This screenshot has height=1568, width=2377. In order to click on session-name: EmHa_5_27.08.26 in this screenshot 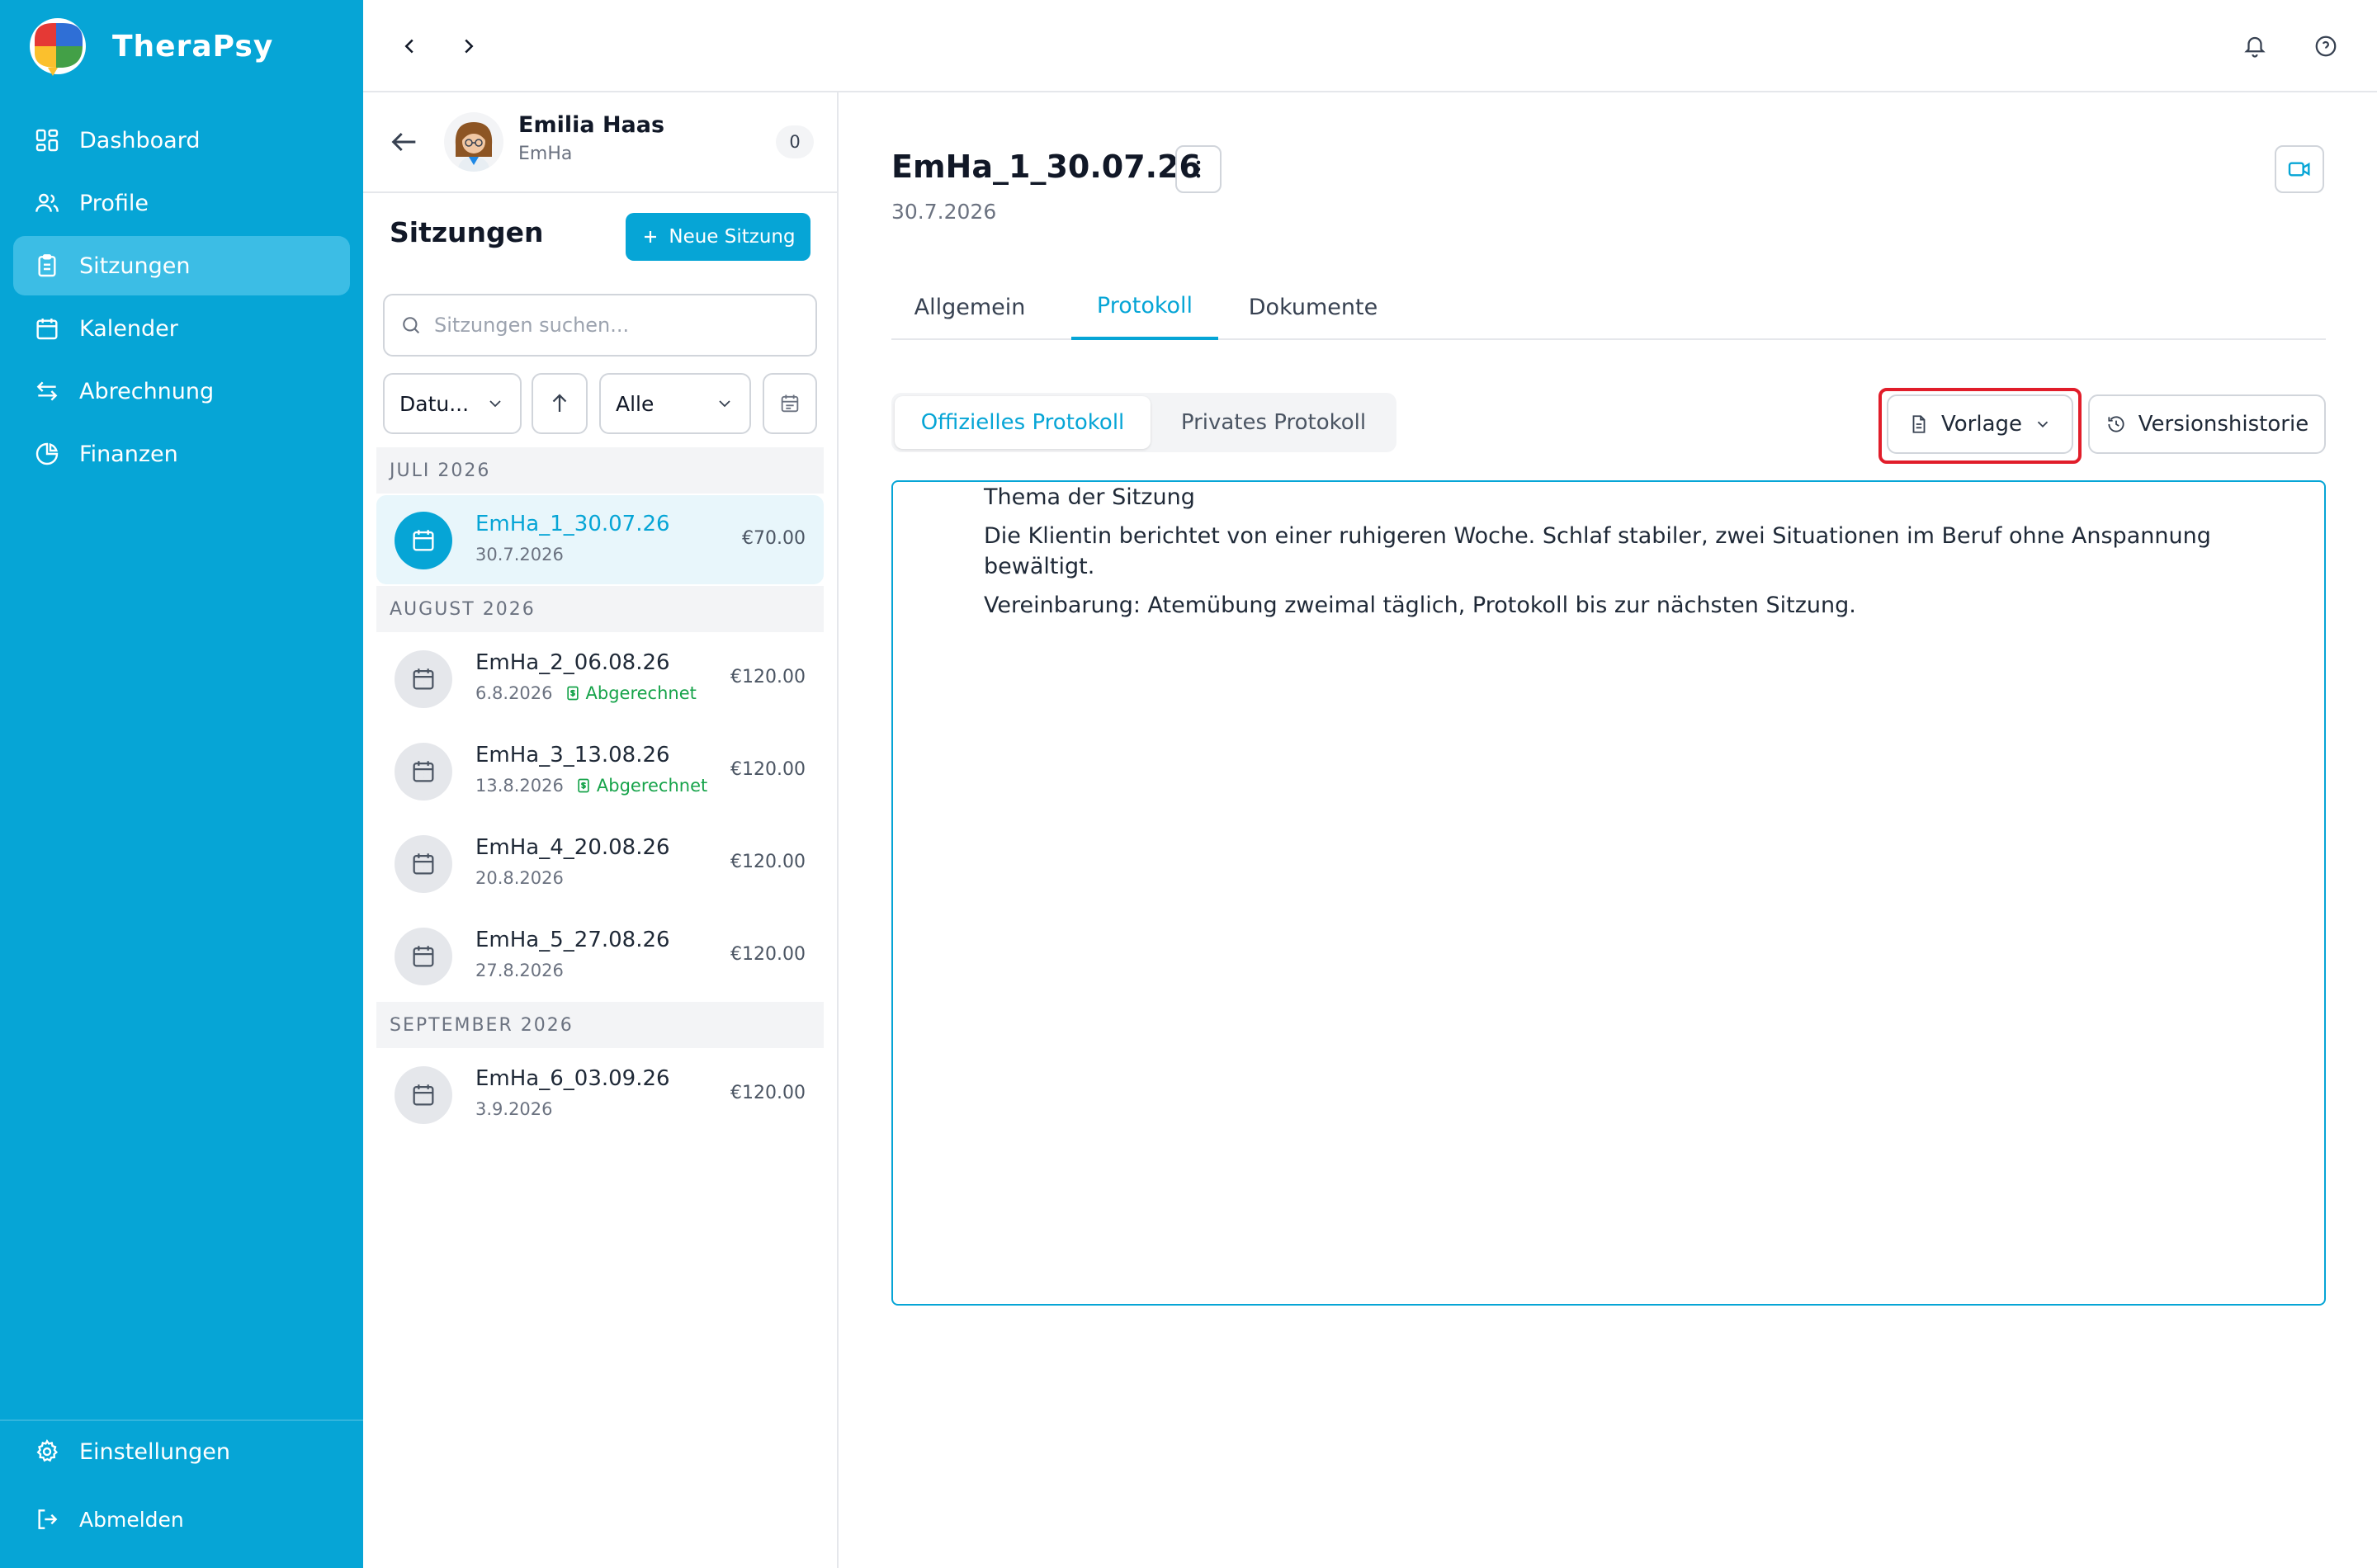, I will do `click(572, 940)`.